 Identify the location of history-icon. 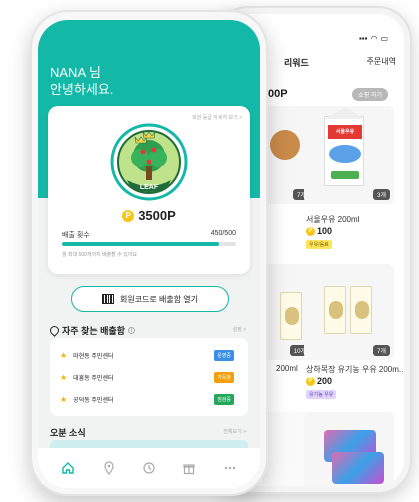
(149, 468).